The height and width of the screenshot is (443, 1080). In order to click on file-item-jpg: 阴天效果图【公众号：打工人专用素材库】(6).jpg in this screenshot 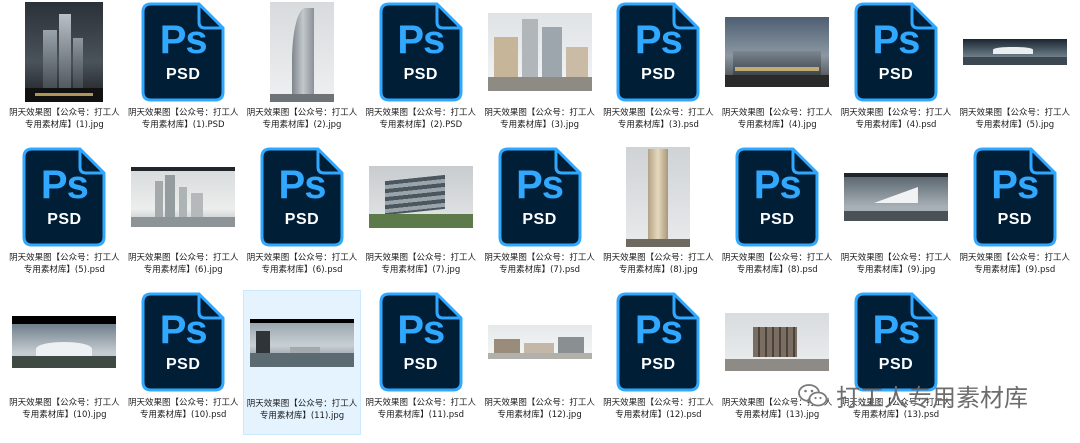, I will do `click(183, 217)`.